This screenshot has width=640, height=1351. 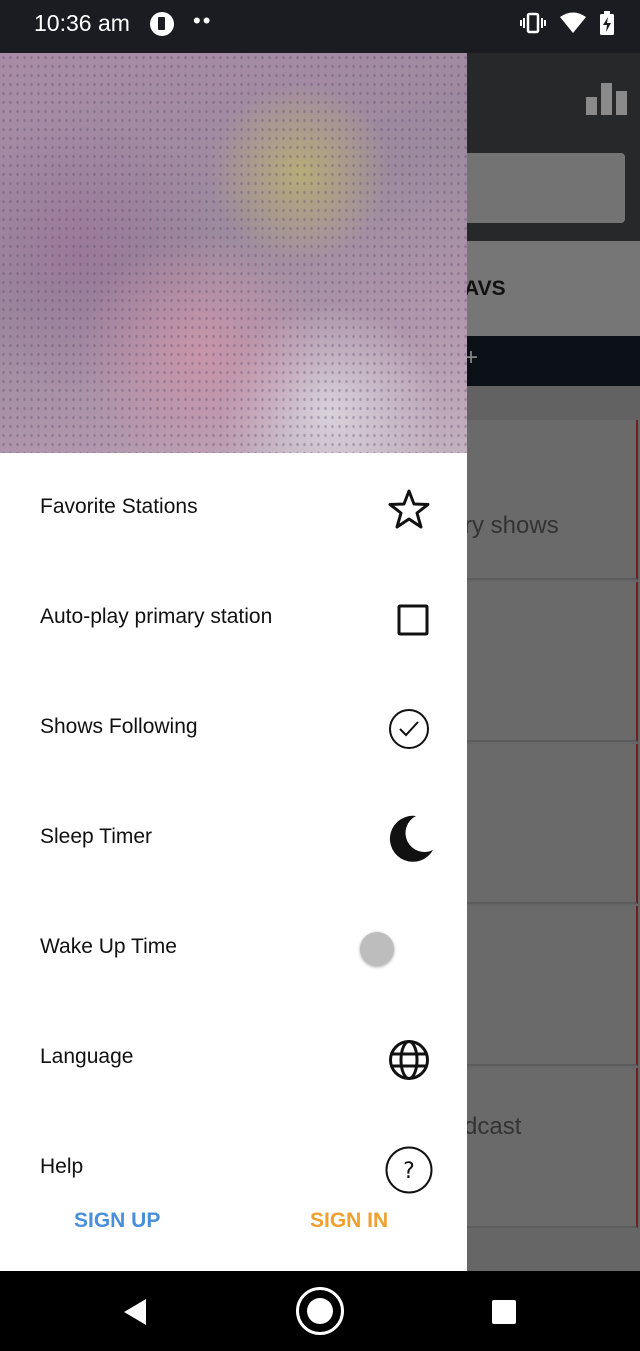 I want to click on check-circle-icon, so click(x=409, y=729).